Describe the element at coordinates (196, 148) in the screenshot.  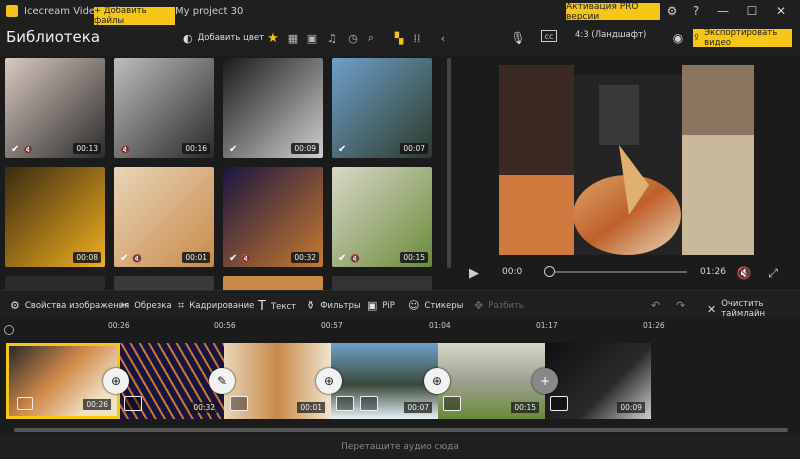
I see `thumbnail-duration: 00:16` at that location.